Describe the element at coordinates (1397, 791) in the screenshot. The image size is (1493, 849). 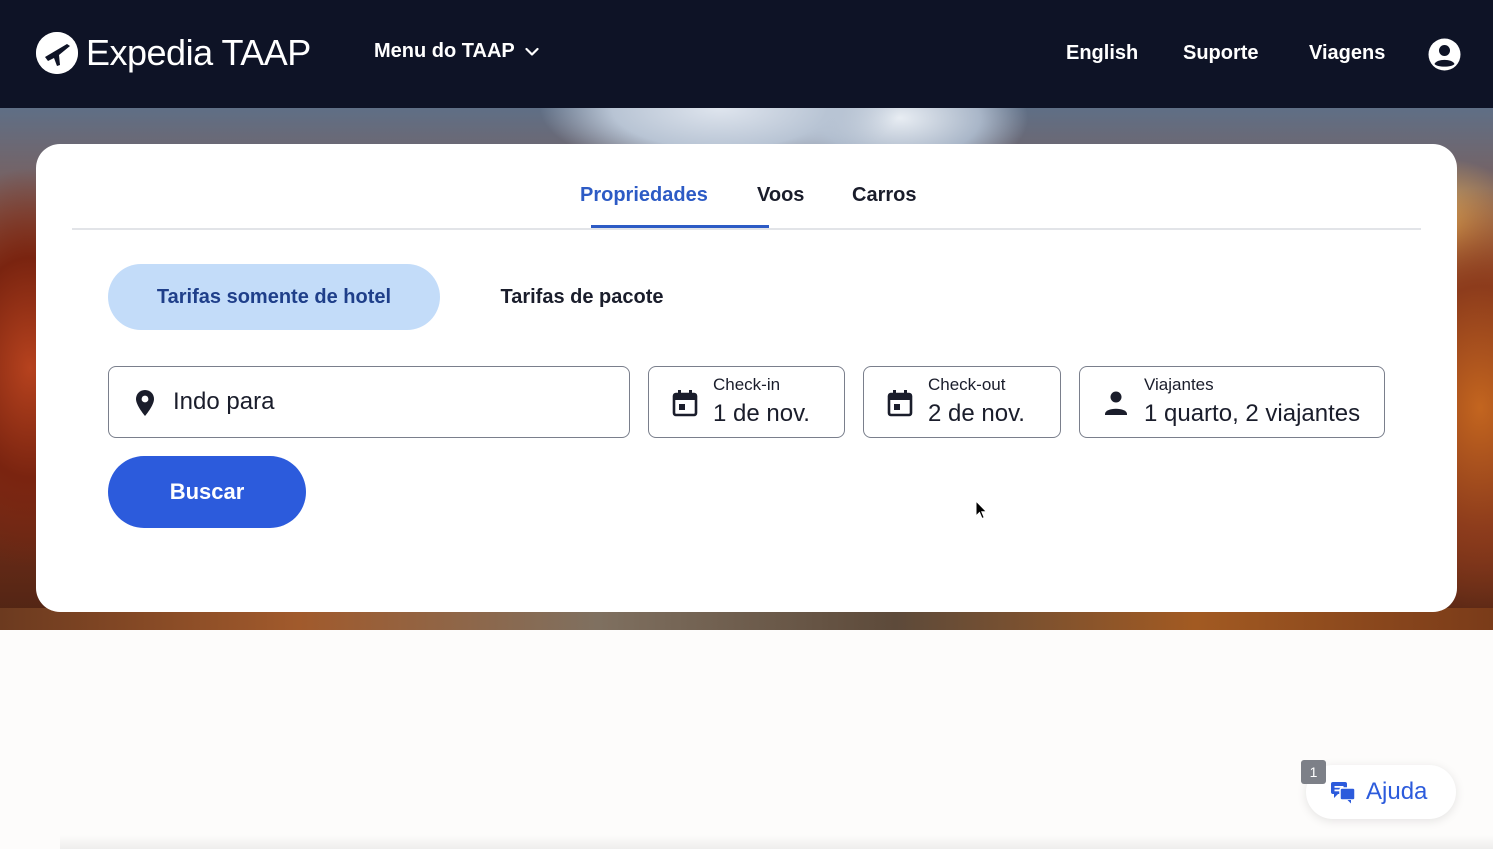
I see `help-label: Ajuda` at that location.